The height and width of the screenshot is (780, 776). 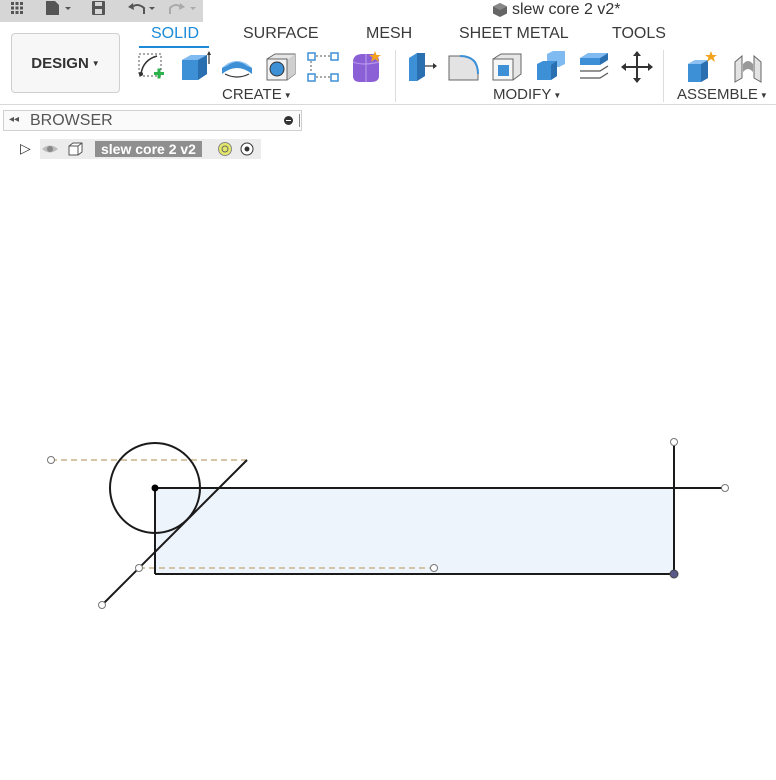 What do you see at coordinates (152, 120) in the screenshot?
I see `browser-header: ◂◂ BROWSER` at bounding box center [152, 120].